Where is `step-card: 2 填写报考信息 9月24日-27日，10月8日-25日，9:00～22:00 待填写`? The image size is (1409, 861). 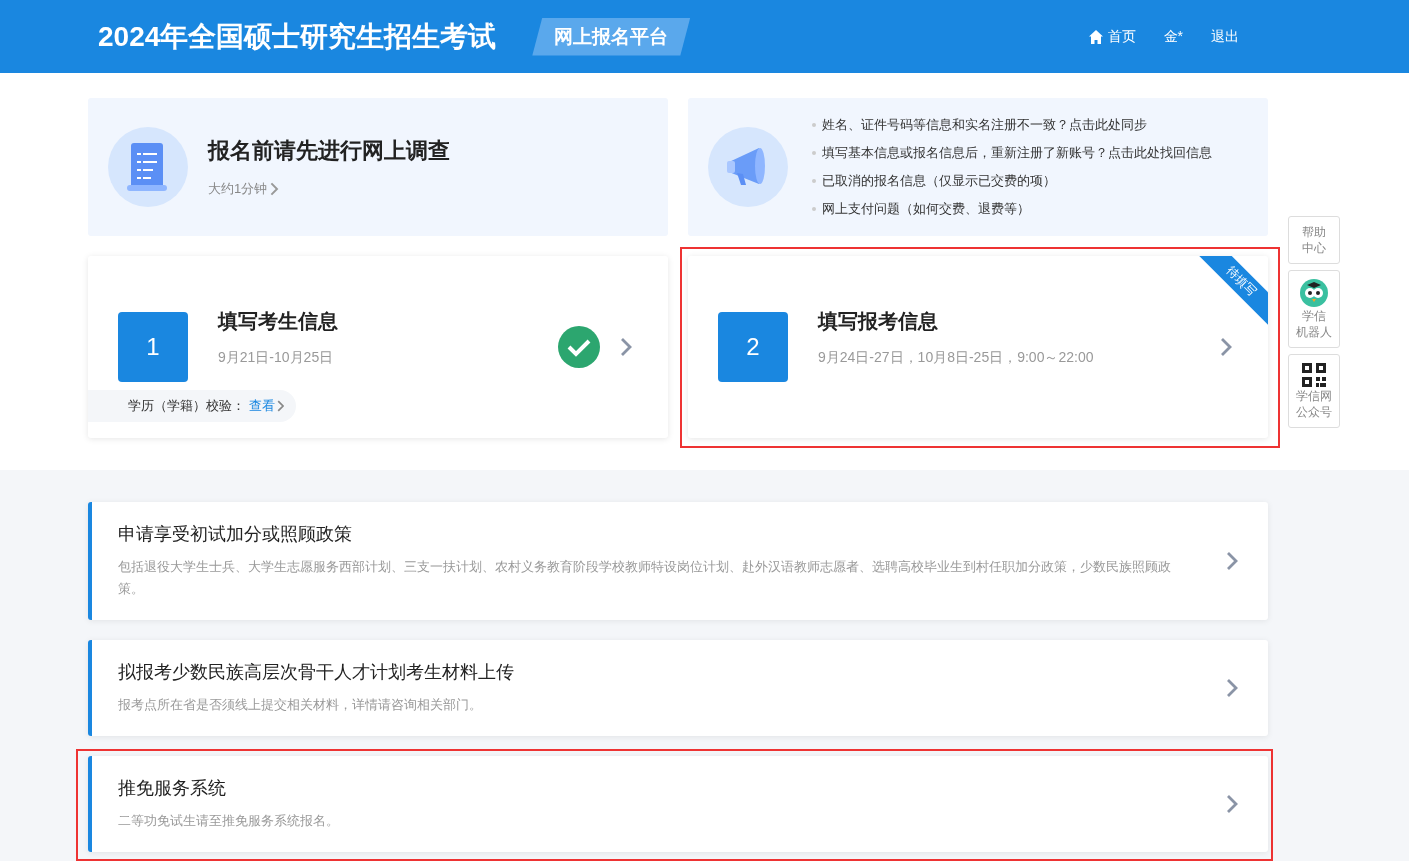
step-card: 2 填写报考信息 9月24日-27日，10月8日-25日，9:00～22:00 待填写 is located at coordinates (978, 347).